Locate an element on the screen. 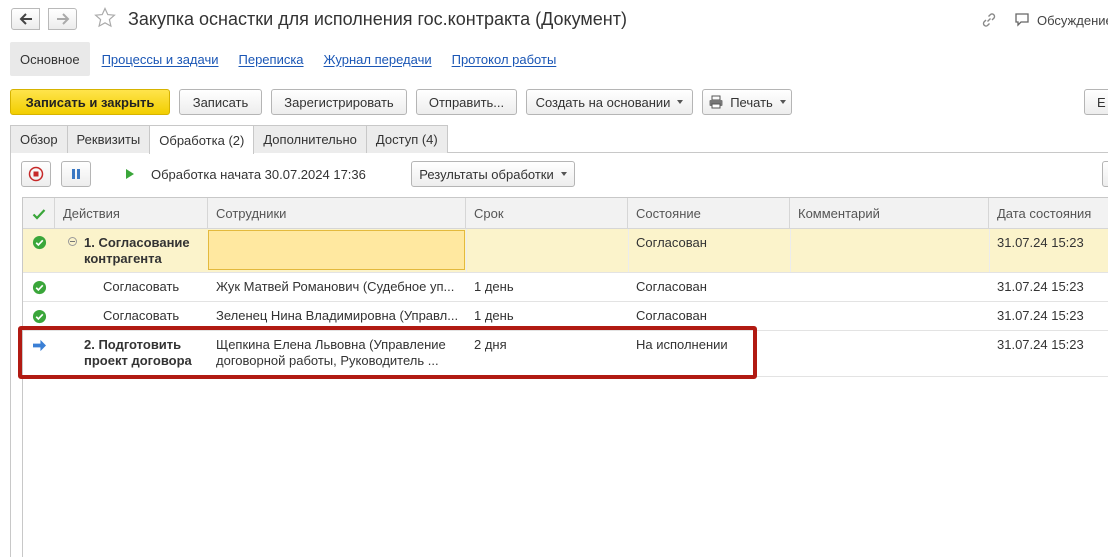 Image resolution: width=1108 pixels, height=557 pixels. header-employees: Сотрудники is located at coordinates (337, 213).